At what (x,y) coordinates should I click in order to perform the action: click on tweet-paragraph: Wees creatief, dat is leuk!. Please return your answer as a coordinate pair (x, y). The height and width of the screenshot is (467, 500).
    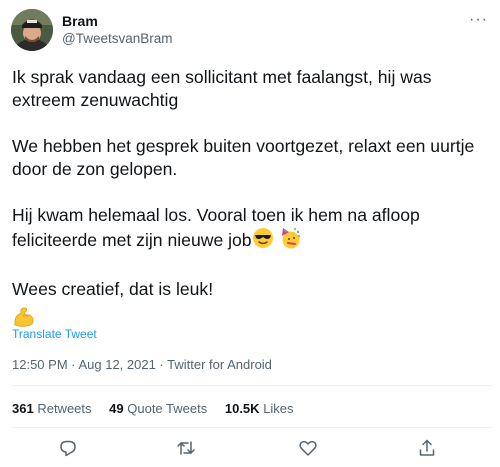
    Looking at the image, I should click on (252, 289).